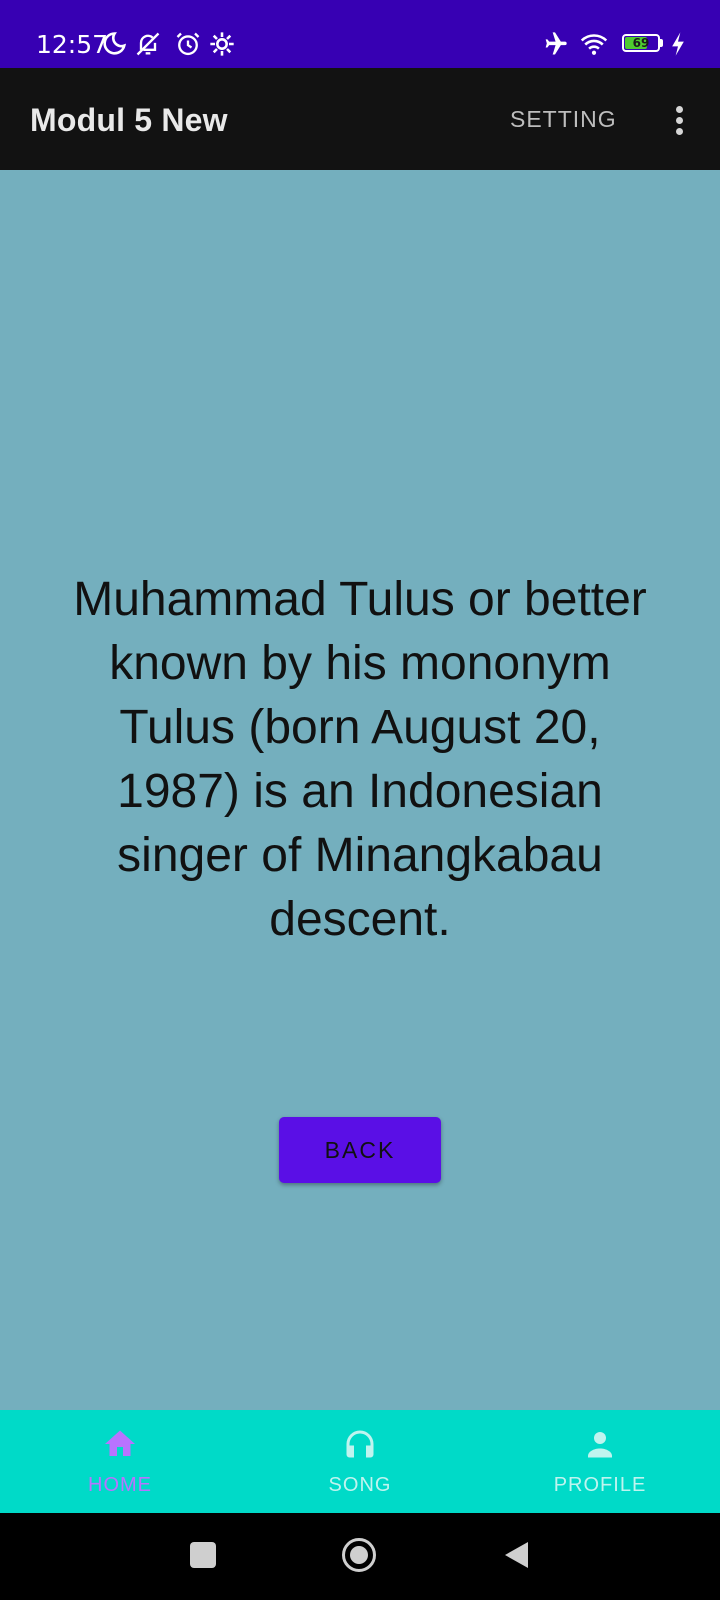  I want to click on battery-level: 69, so click(641, 43).